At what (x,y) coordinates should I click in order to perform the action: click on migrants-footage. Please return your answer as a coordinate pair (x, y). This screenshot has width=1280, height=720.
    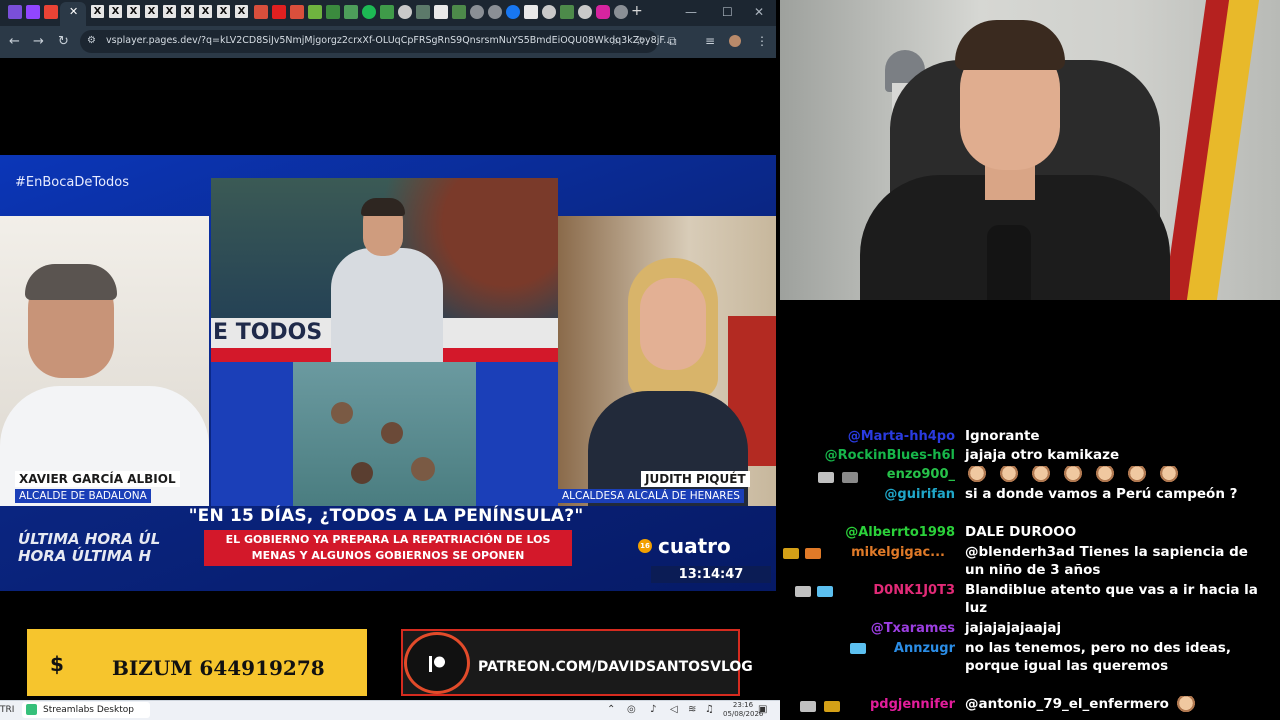
    Looking at the image, I should click on (384, 434).